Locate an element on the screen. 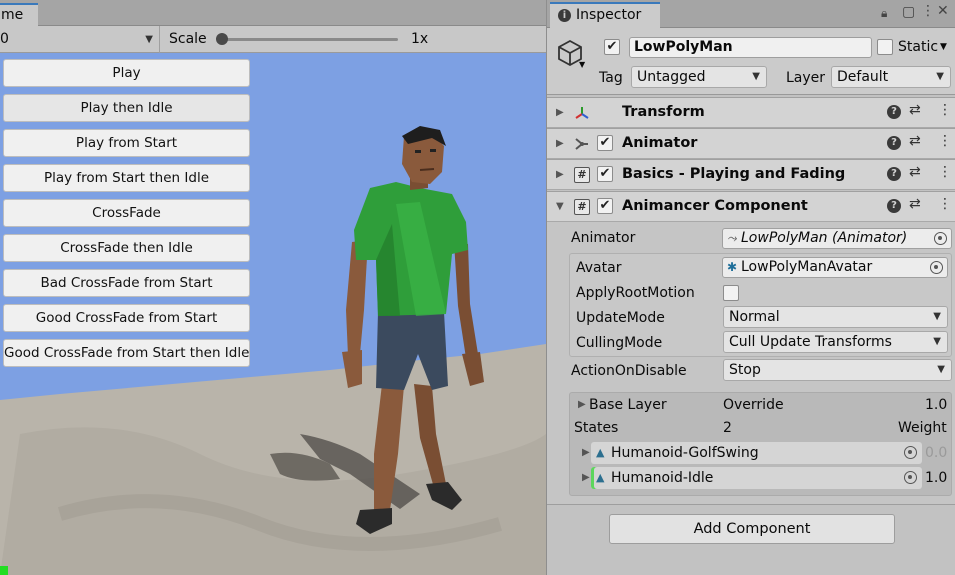 The width and height of the screenshot is (955, 575). button-play-from-start-then-idle: Play from Start then Idle is located at coordinates (126, 178).